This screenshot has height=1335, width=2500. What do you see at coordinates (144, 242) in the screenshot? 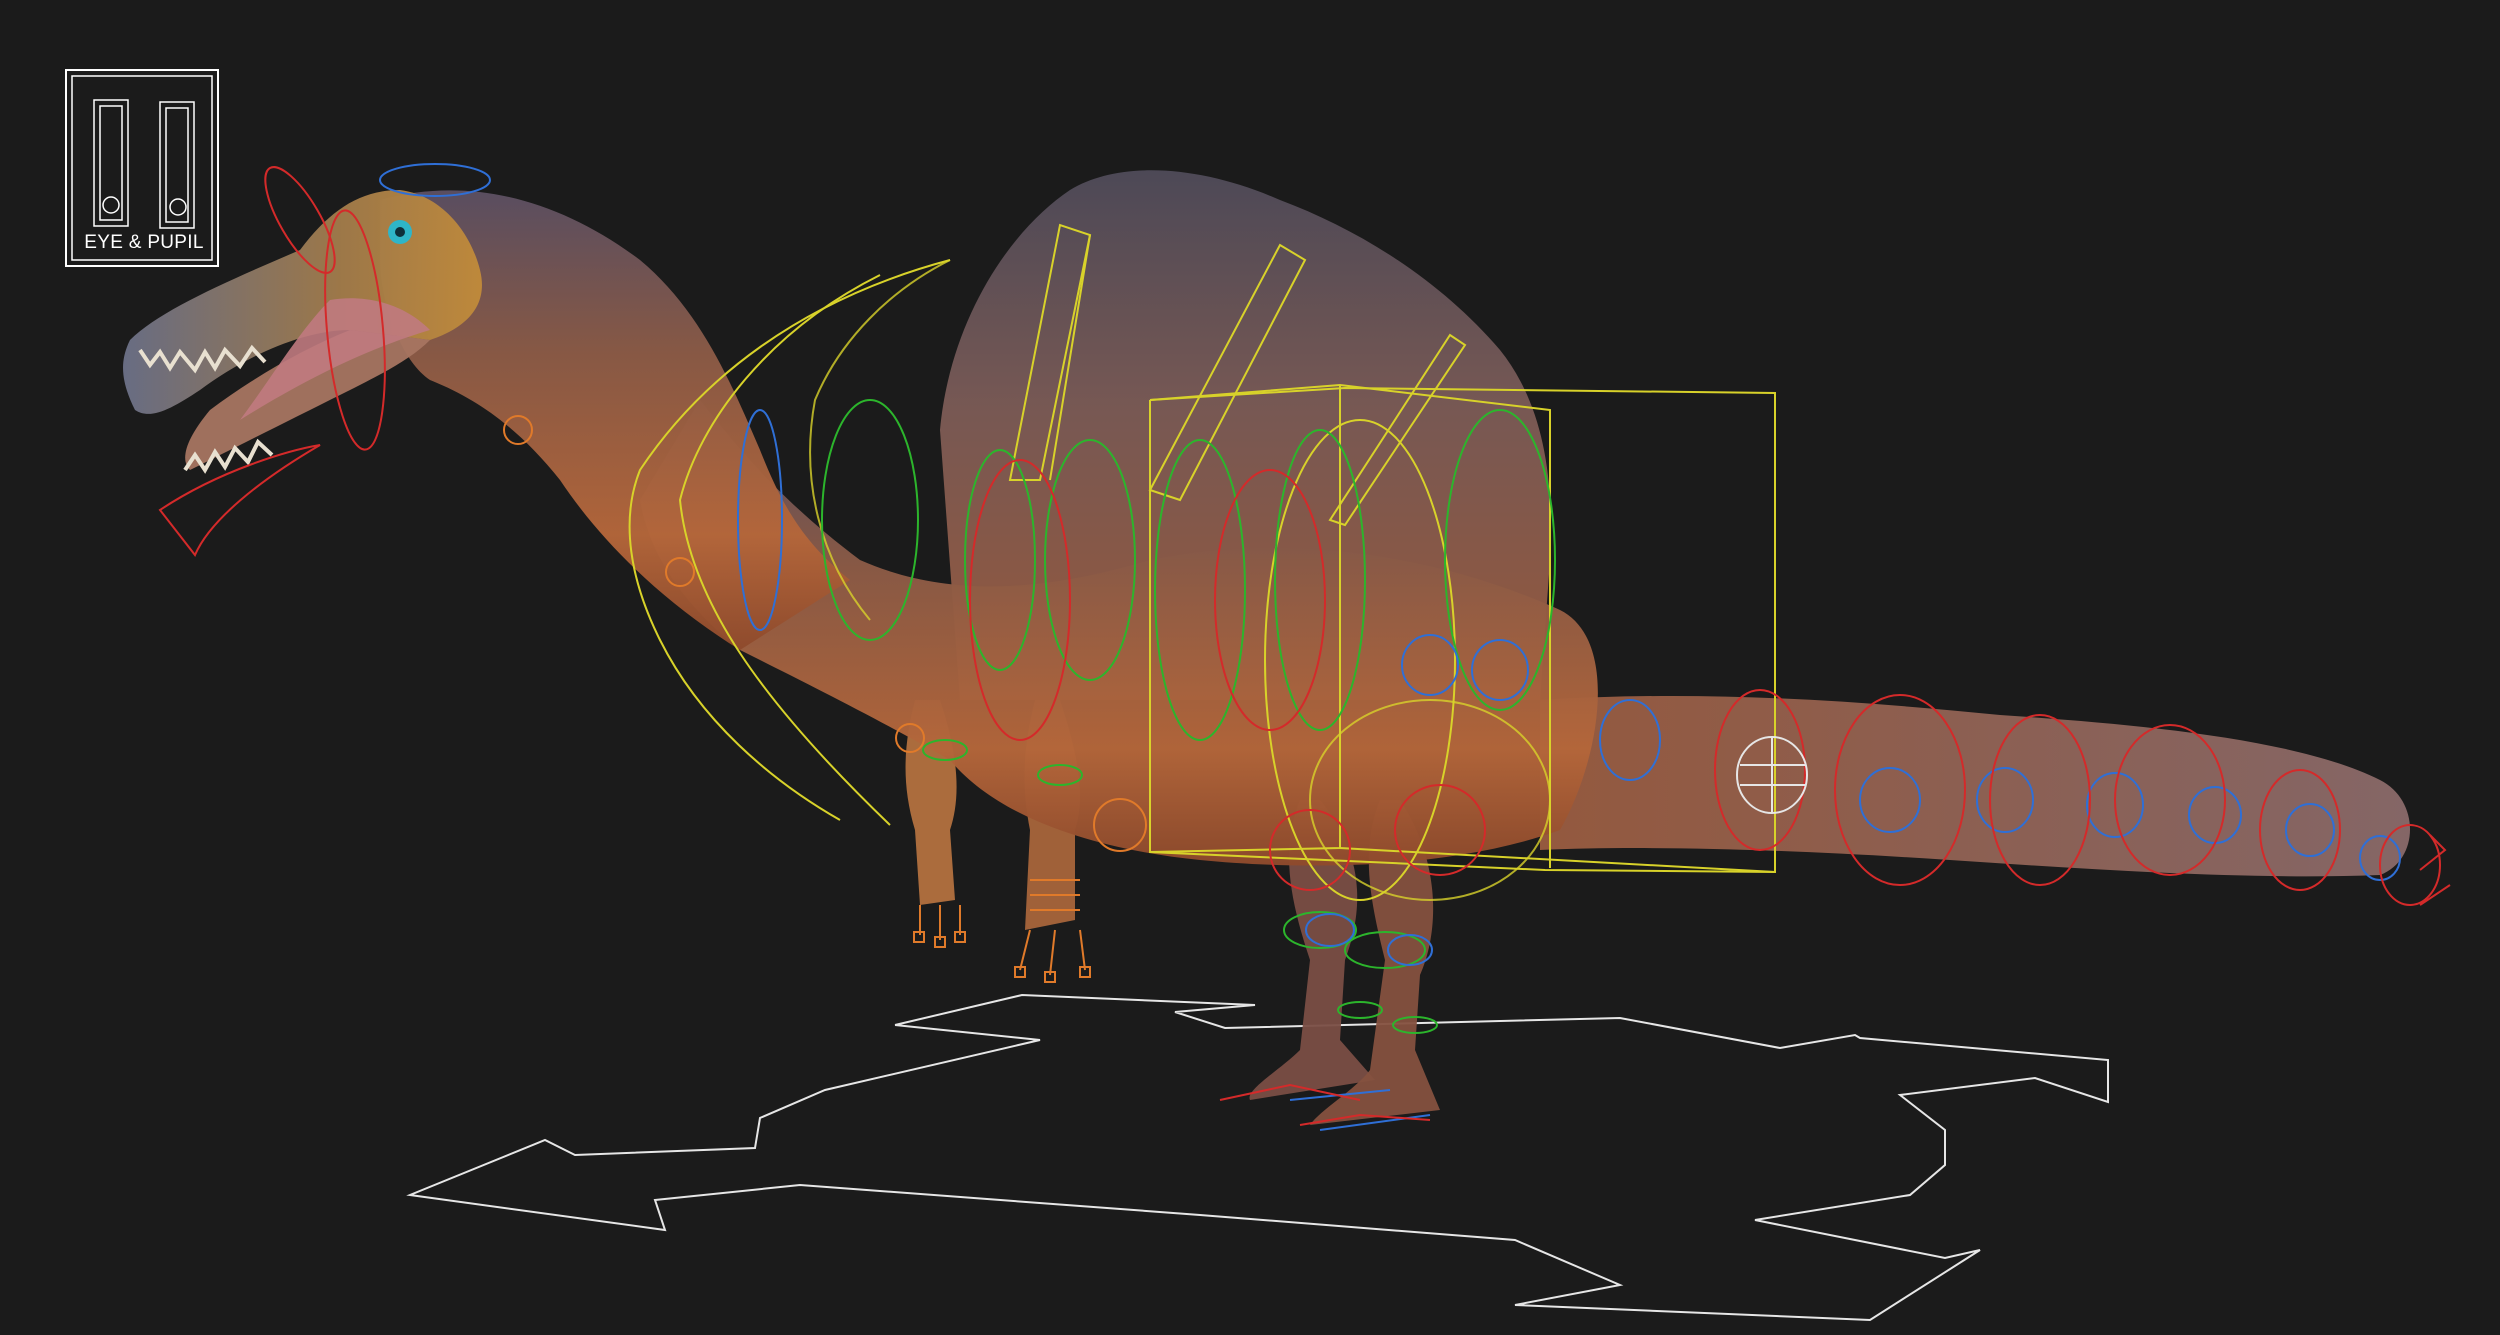
I see `eye-pupil-label: EYE & PUPIL` at bounding box center [144, 242].